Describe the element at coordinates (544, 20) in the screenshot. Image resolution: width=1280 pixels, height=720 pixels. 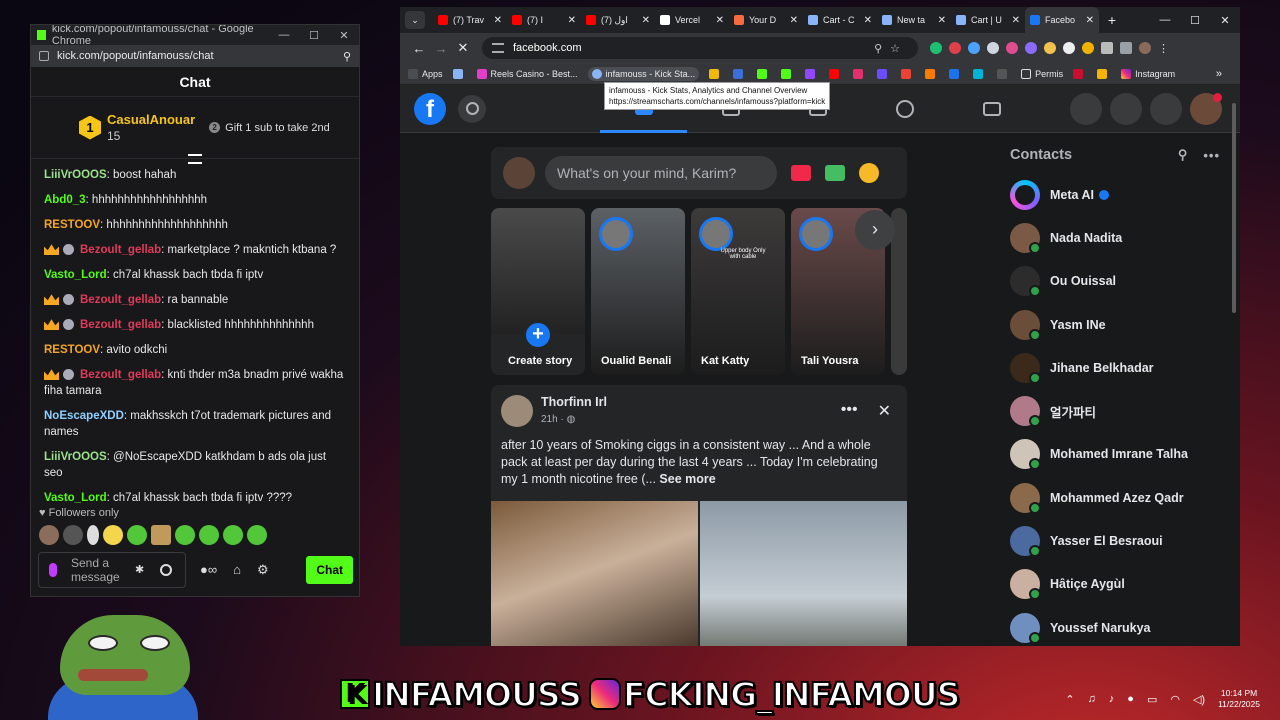
I see `browser-tab: (7) I ✕` at that location.